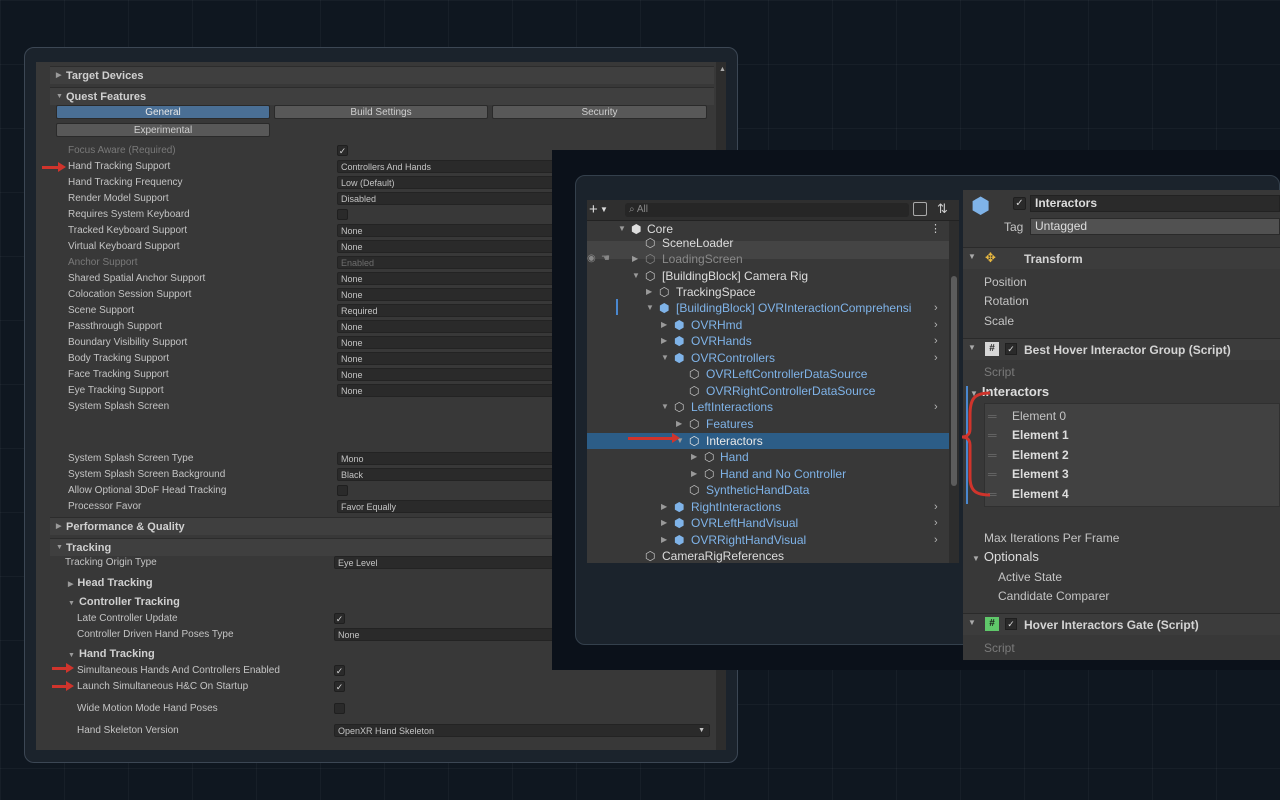 The image size is (1280, 800). What do you see at coordinates (447, 358) in the screenshot?
I see `body-tracking-dropdown: None` at bounding box center [447, 358].